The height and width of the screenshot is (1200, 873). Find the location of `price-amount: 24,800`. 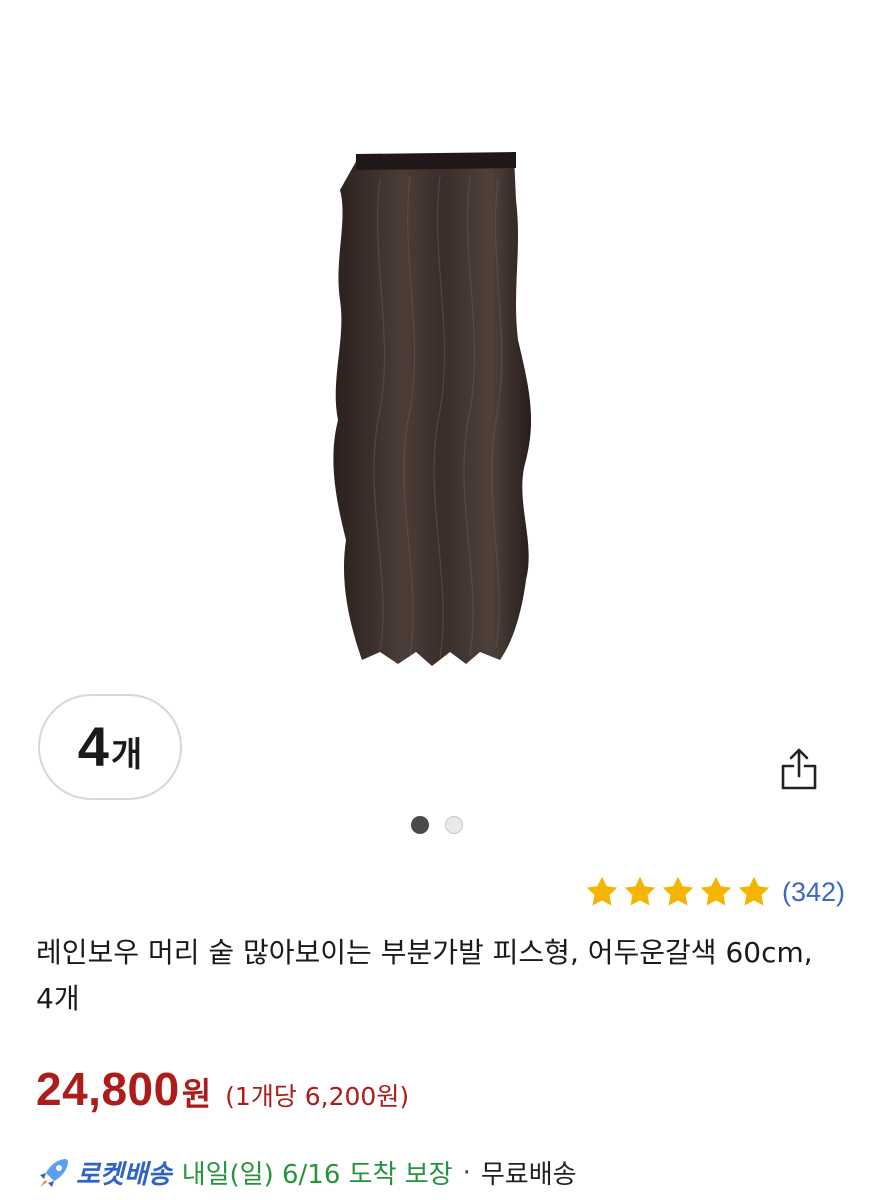

price-amount: 24,800 is located at coordinates (108, 1089).